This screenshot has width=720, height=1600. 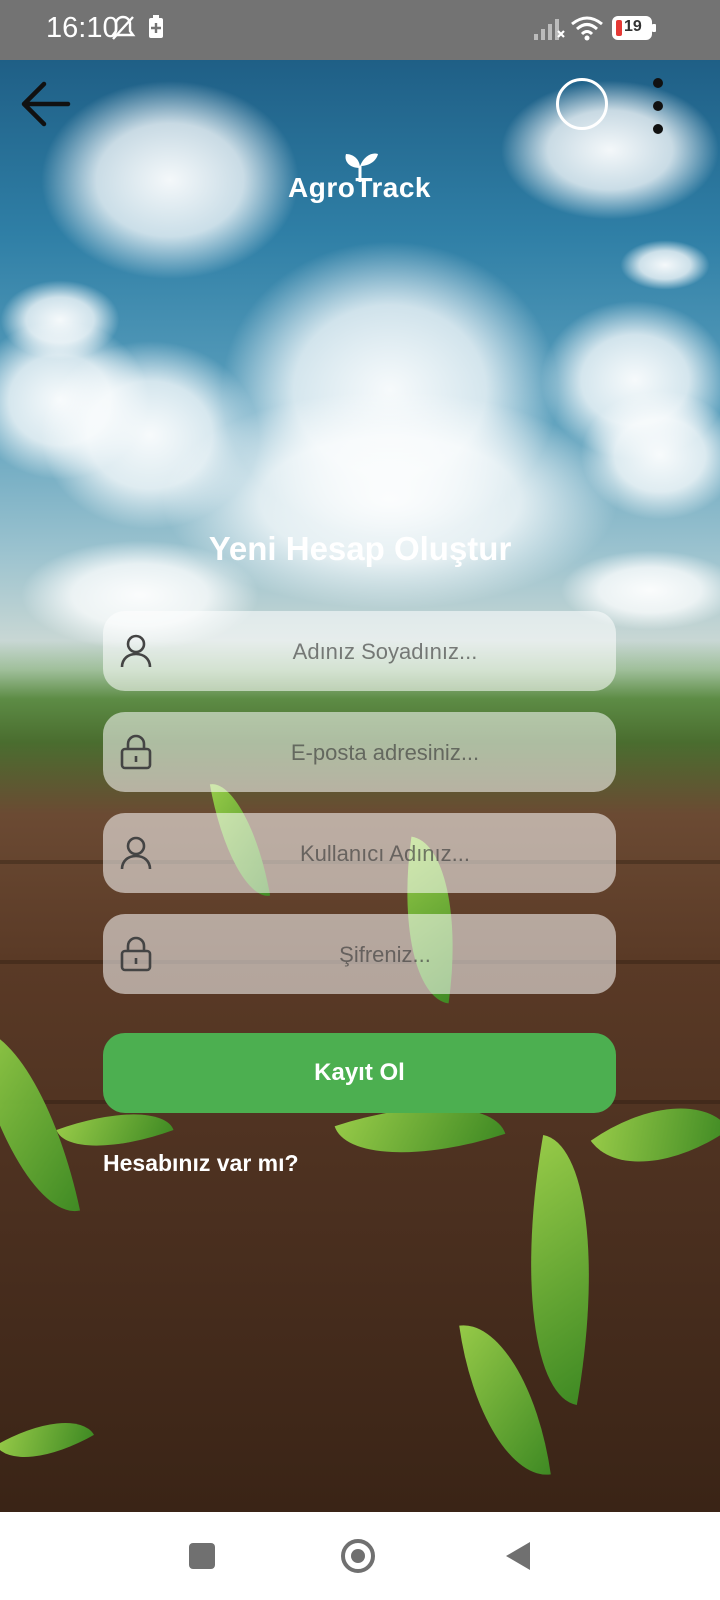 What do you see at coordinates (385, 955) in the screenshot?
I see `password-input` at bounding box center [385, 955].